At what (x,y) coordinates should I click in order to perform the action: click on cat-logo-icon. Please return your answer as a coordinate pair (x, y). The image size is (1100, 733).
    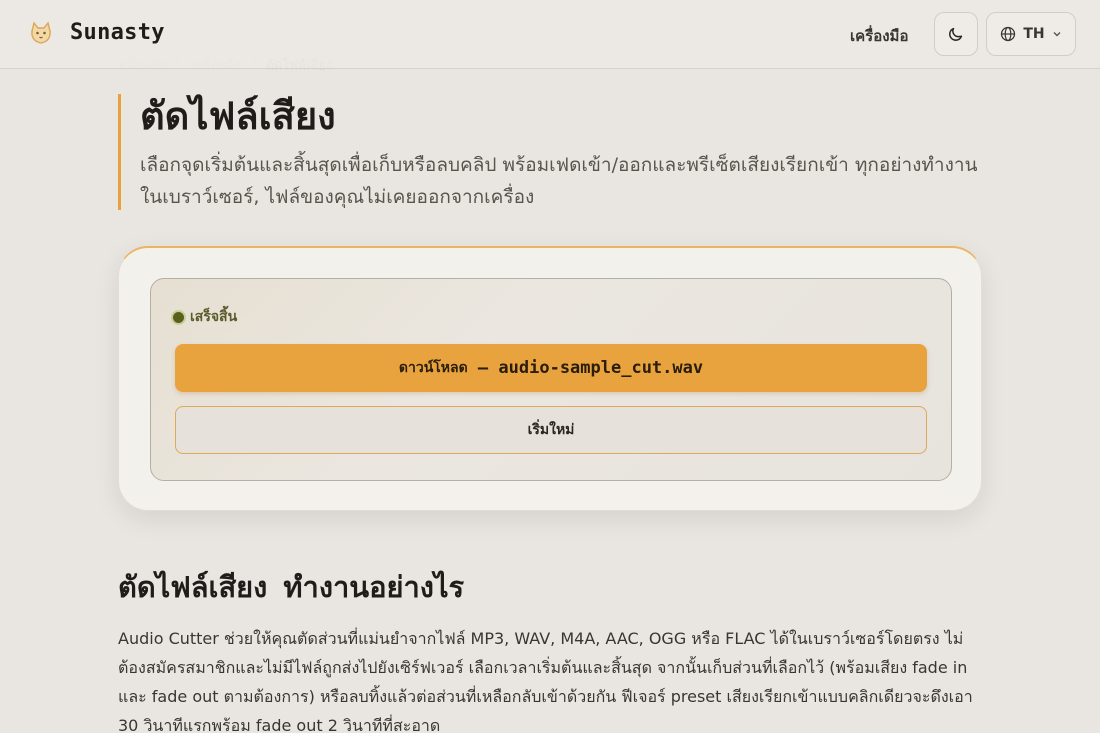
    Looking at the image, I should click on (41, 33).